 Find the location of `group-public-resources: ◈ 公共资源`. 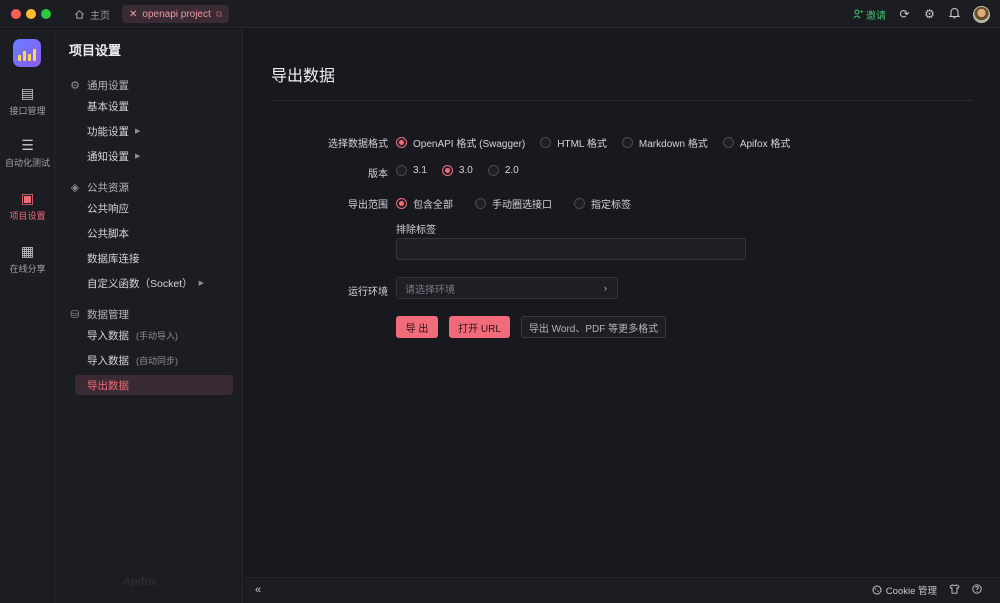

group-public-resources: ◈ 公共资源 is located at coordinates (99, 187).